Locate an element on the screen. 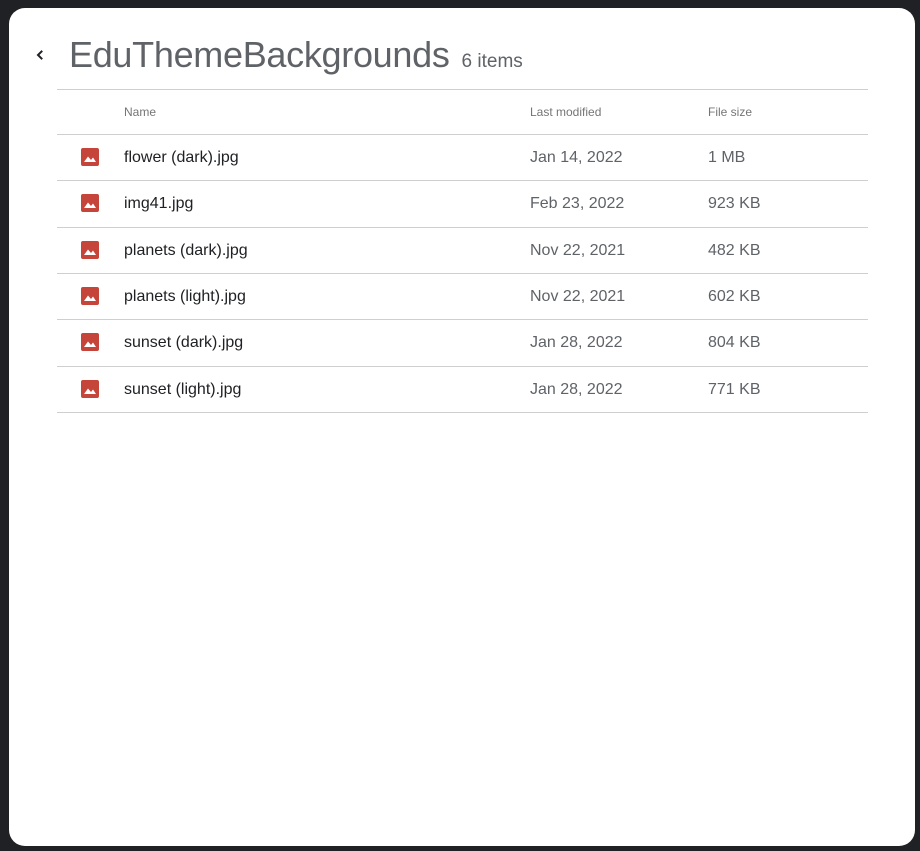  item-count: 6 items is located at coordinates (492, 61).